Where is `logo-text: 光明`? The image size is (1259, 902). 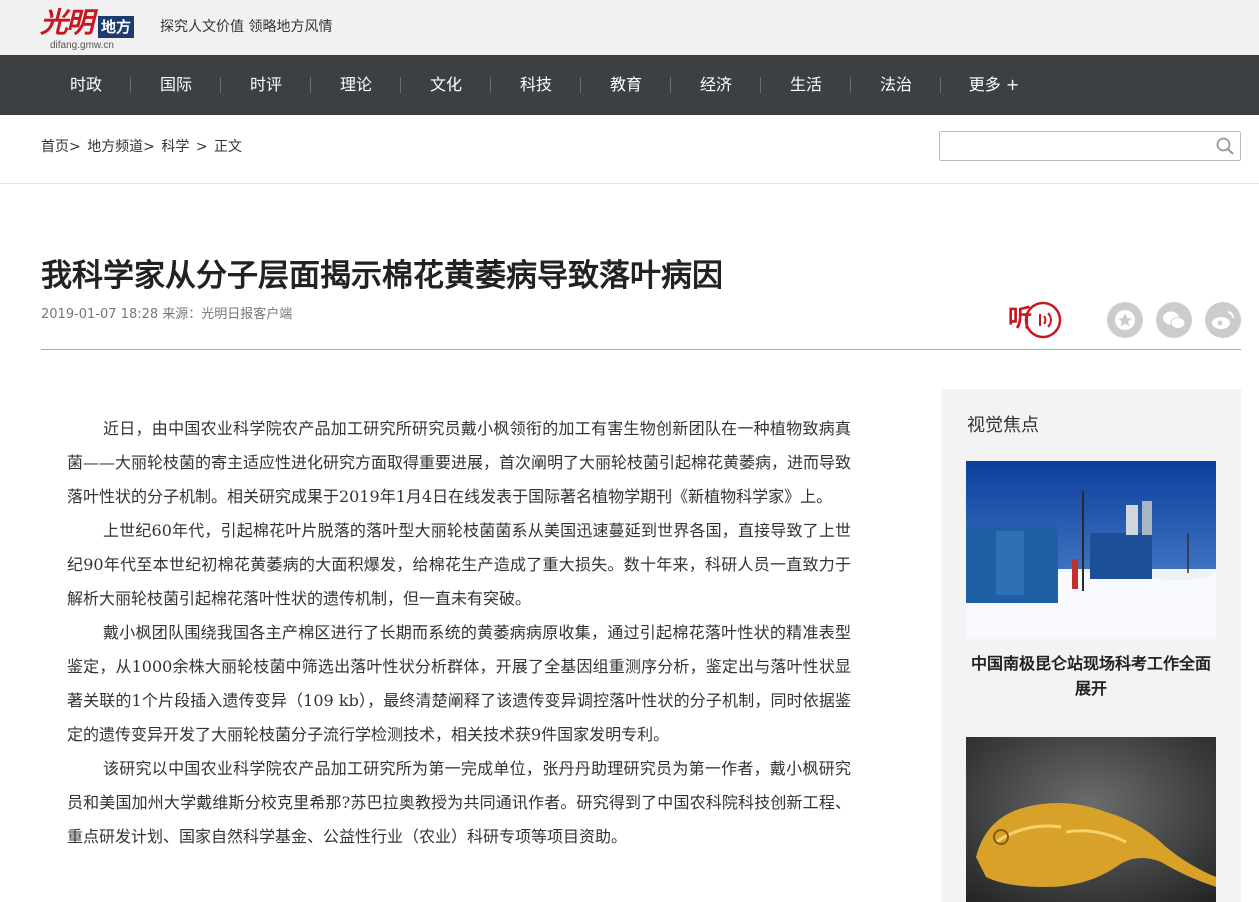 logo-text: 光明 is located at coordinates (67, 22).